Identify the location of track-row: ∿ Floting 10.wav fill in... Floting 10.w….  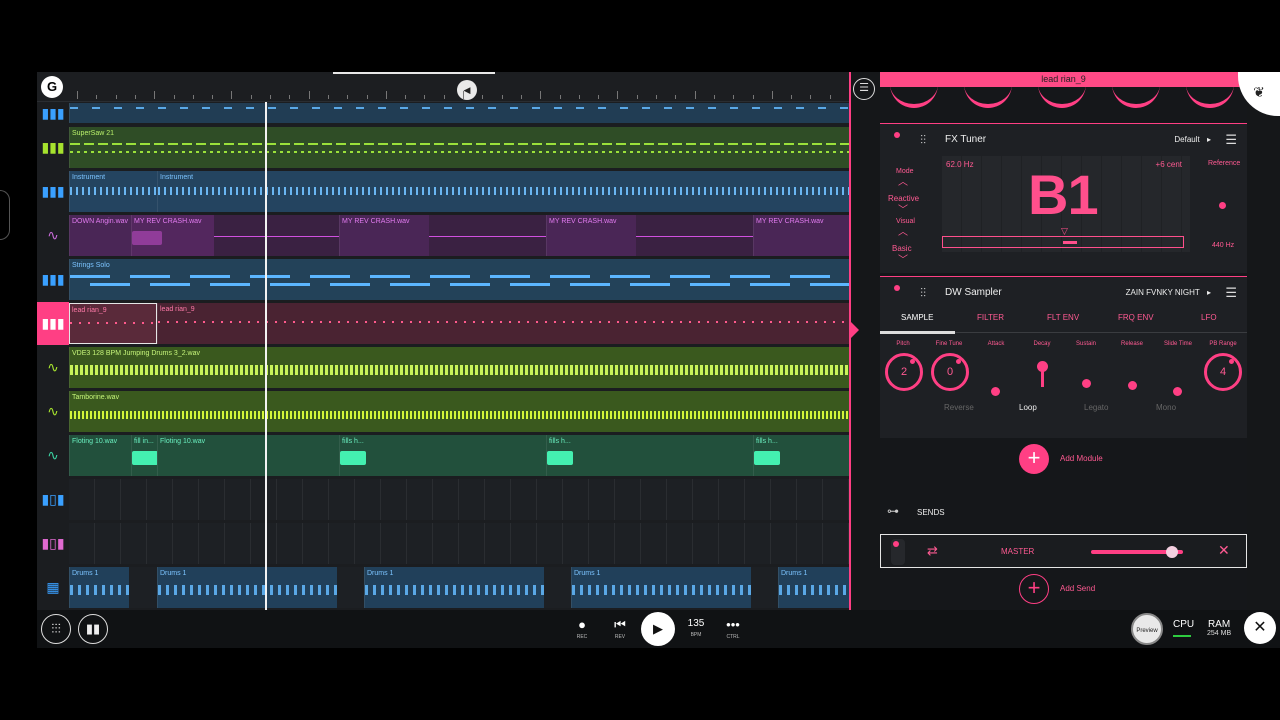
(443, 455).